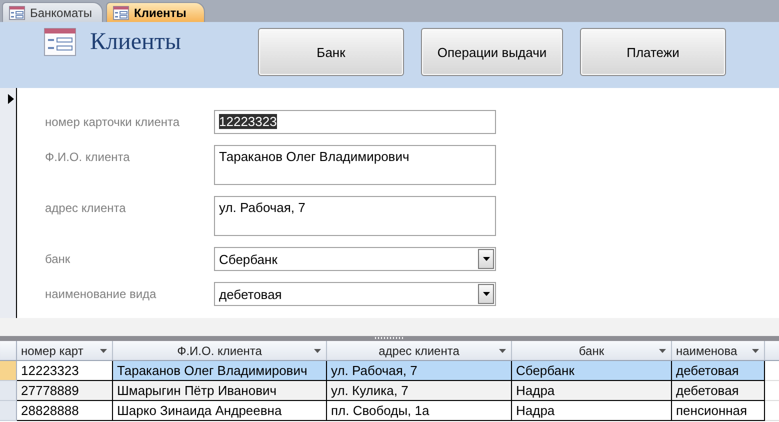 This screenshot has height=422, width=779. What do you see at coordinates (653, 52) in the screenshot?
I see `command-button: Платежи` at bounding box center [653, 52].